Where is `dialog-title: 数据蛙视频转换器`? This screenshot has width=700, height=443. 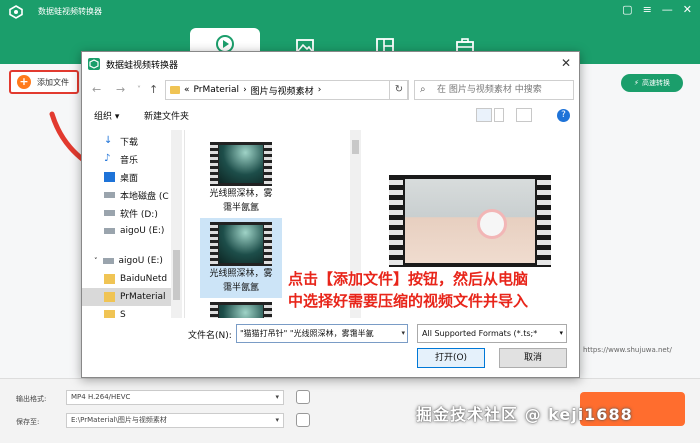 dialog-title: 数据蛙视频转换器 is located at coordinates (142, 65).